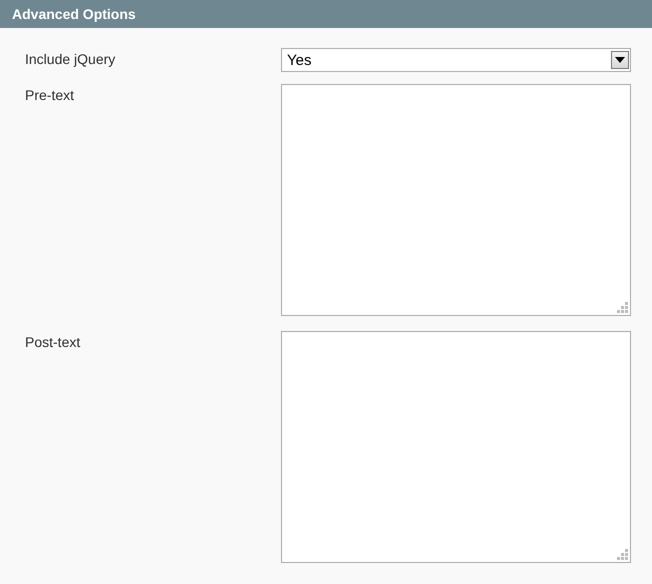 Image resolution: width=652 pixels, height=584 pixels. What do you see at coordinates (74, 14) in the screenshot?
I see `section-title: Advanced Options` at bounding box center [74, 14].